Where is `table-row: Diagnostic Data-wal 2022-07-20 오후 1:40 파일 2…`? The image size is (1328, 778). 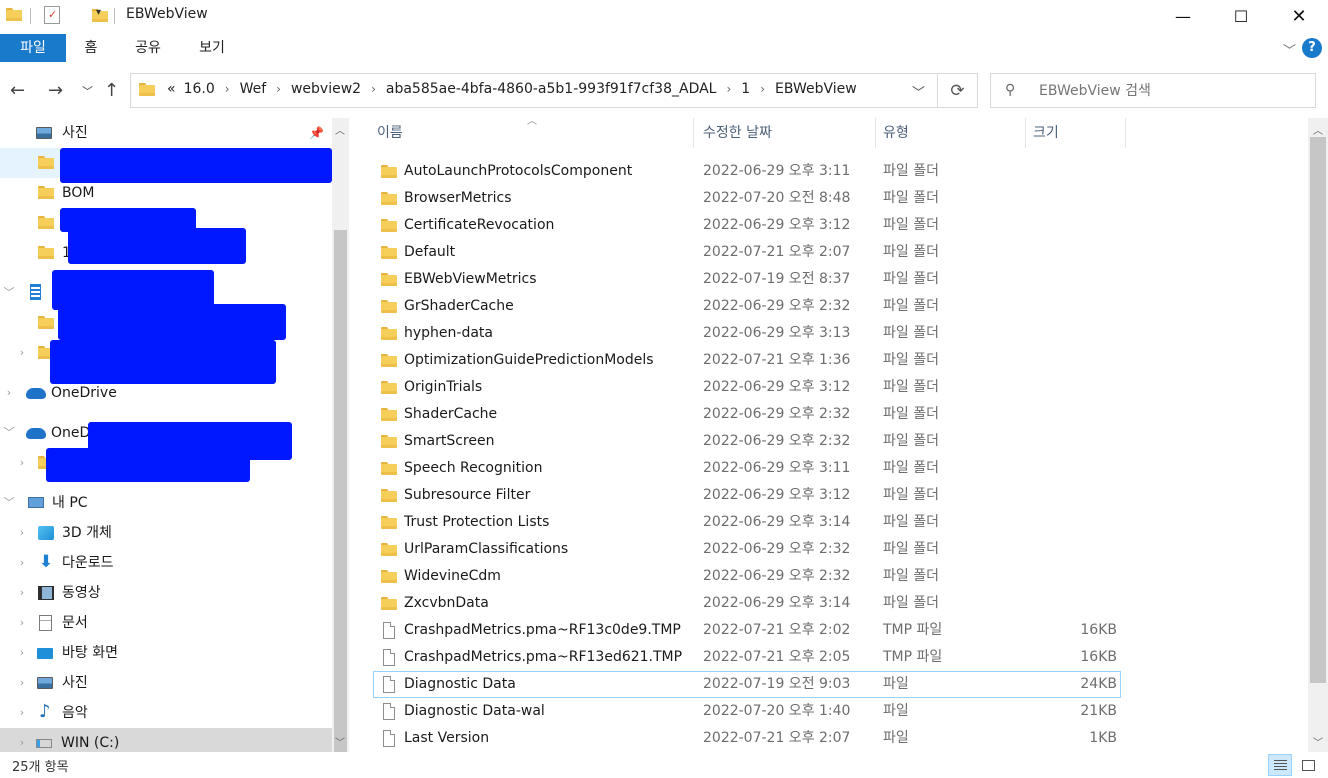 table-row: Diagnostic Data-wal 2022-07-20 오후 1:40 파일 2… is located at coordinates (747, 711).